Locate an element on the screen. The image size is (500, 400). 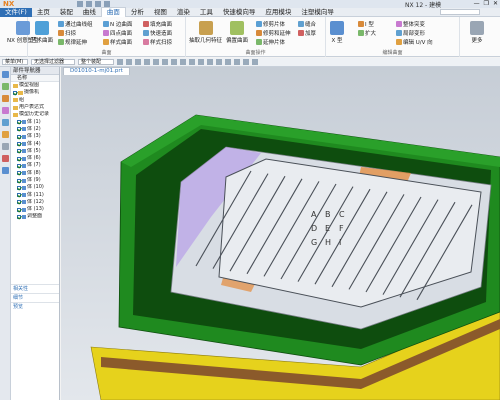
snap-point-icon is located at coordinates (120, 62).